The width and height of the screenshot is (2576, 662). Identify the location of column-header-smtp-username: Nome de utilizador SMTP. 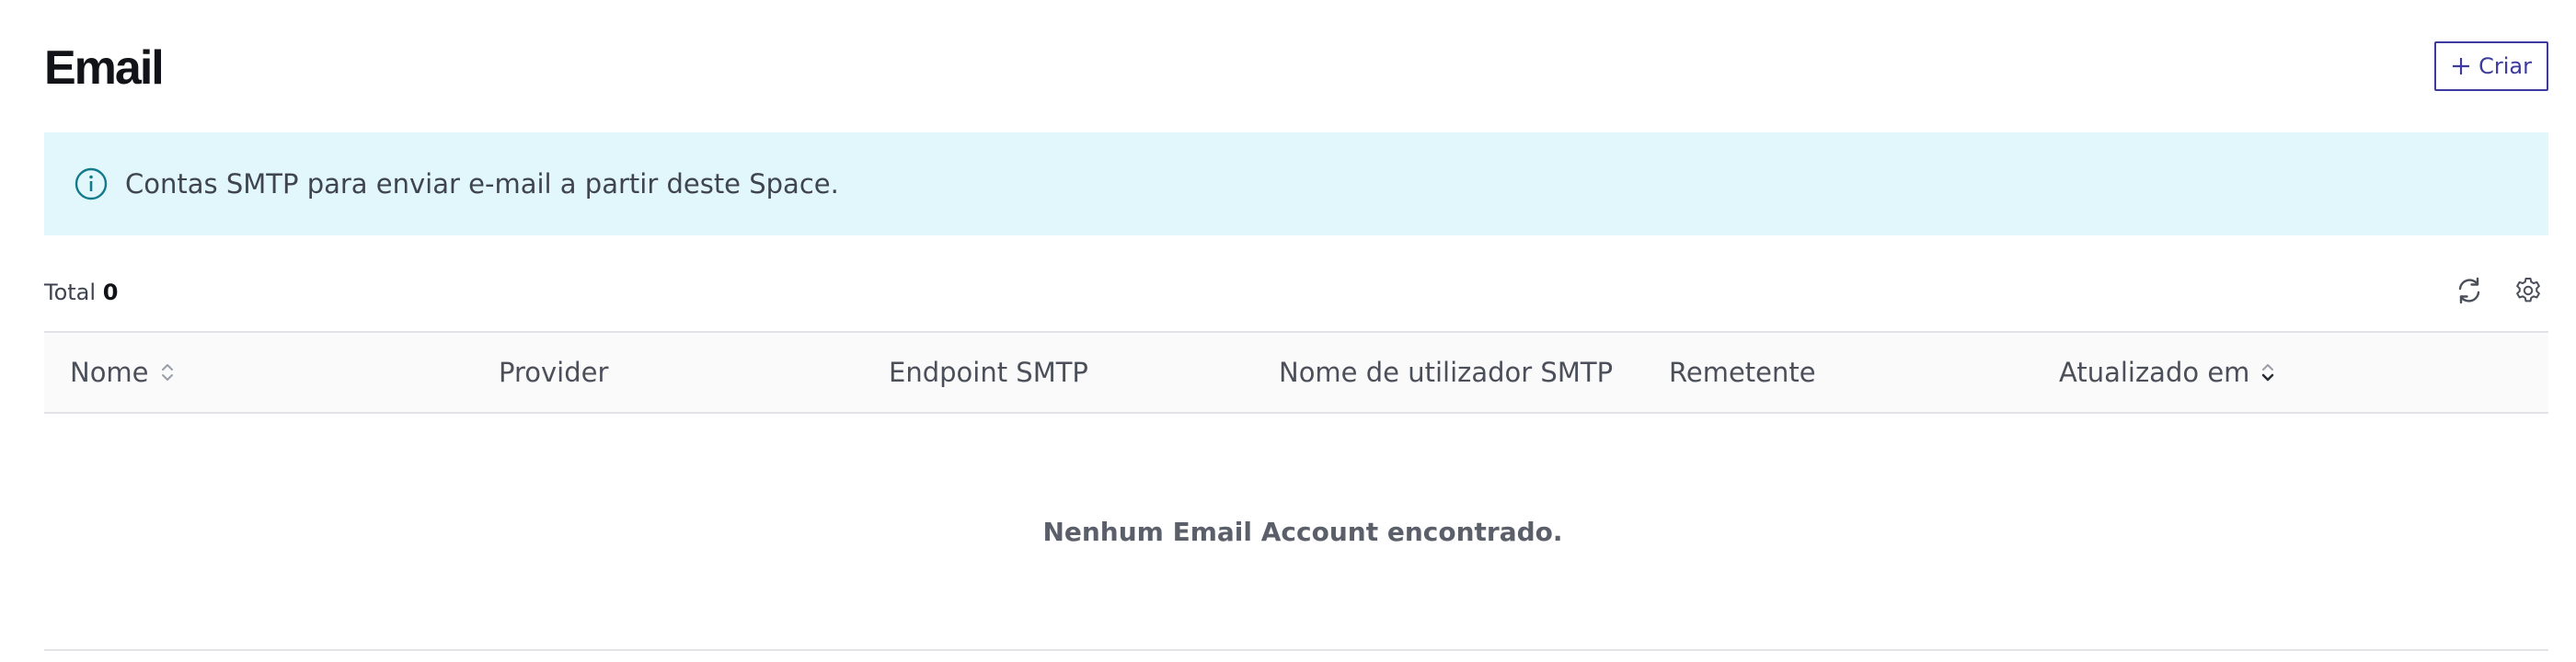
(1446, 372).